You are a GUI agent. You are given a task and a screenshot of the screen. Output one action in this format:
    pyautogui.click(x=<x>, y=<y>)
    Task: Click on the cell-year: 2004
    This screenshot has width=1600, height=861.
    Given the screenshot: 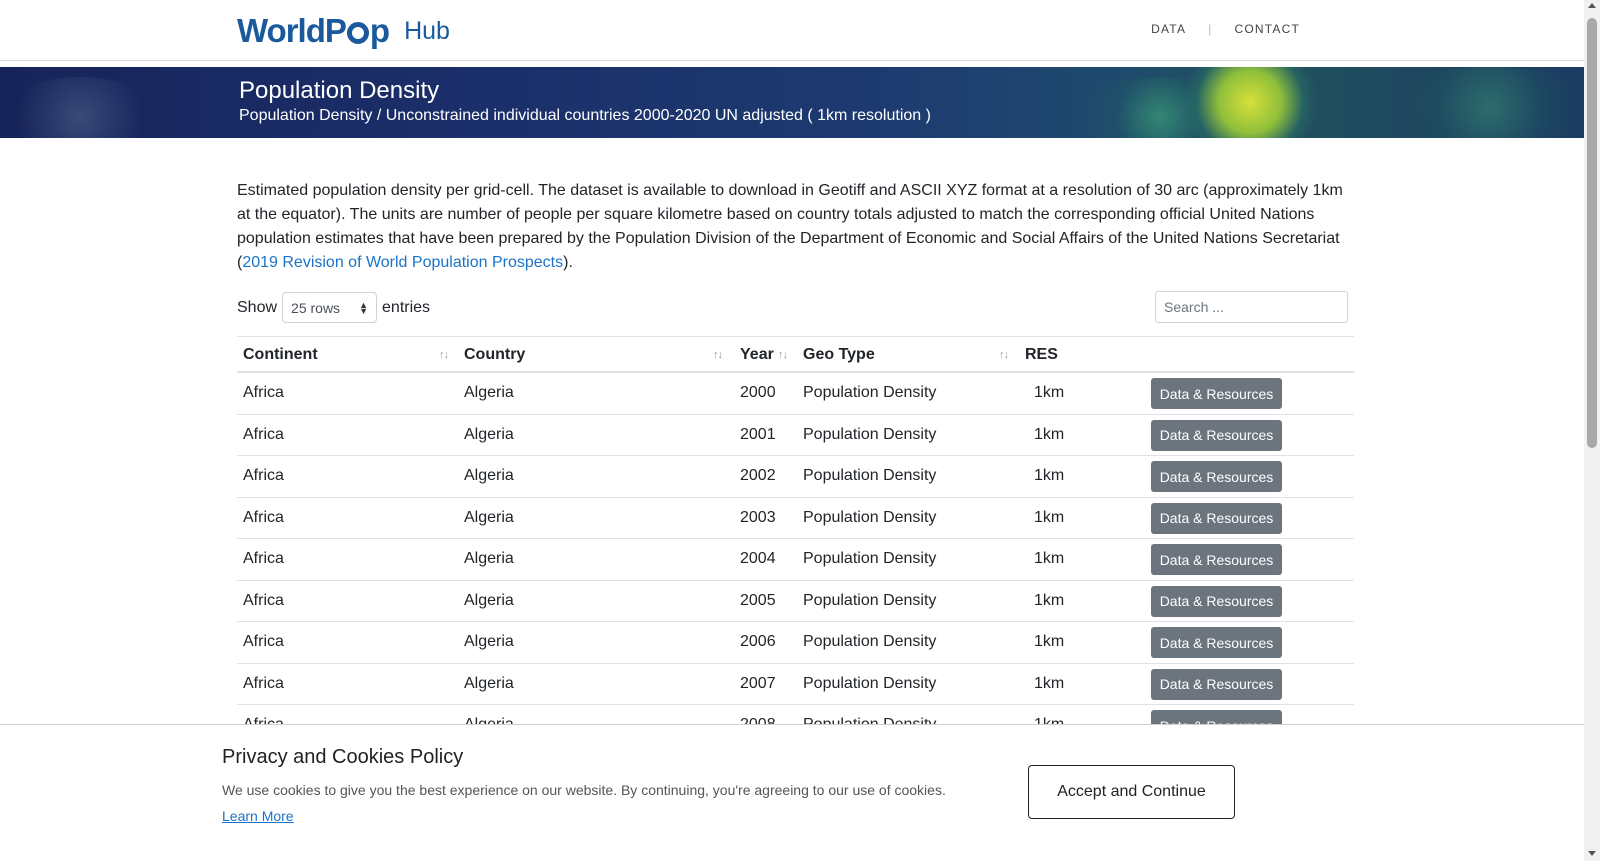 What is the action you would take?
    pyautogui.click(x=758, y=558)
    